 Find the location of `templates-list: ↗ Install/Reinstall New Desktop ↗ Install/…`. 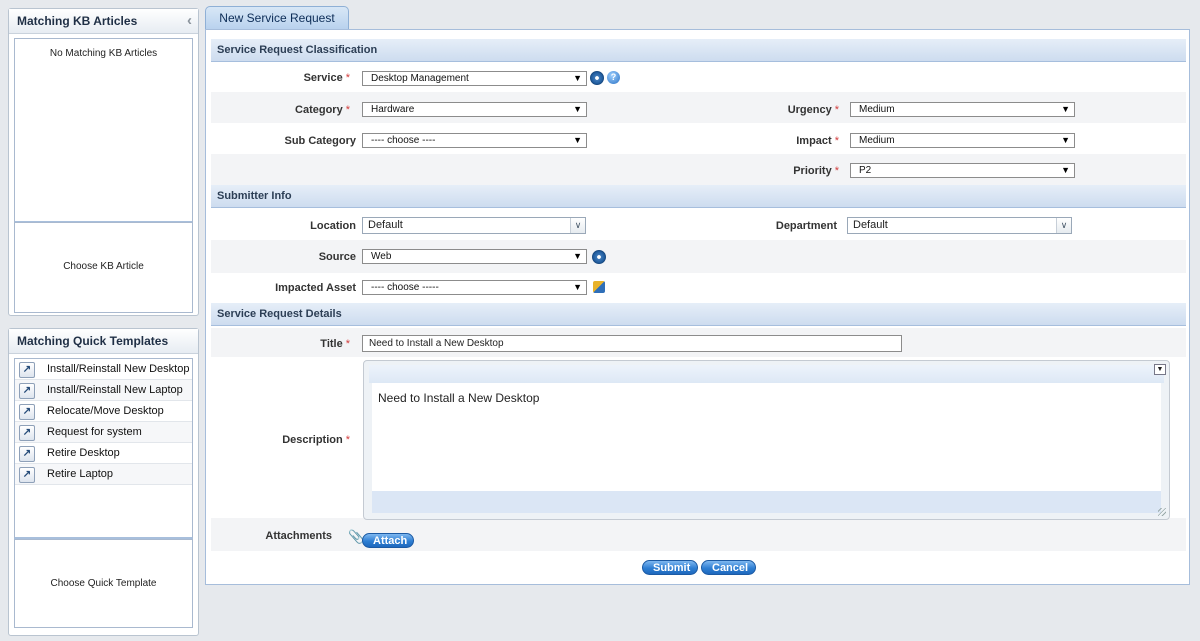

templates-list: ↗ Install/Reinstall New Desktop ↗ Install/… is located at coordinates (103, 448).